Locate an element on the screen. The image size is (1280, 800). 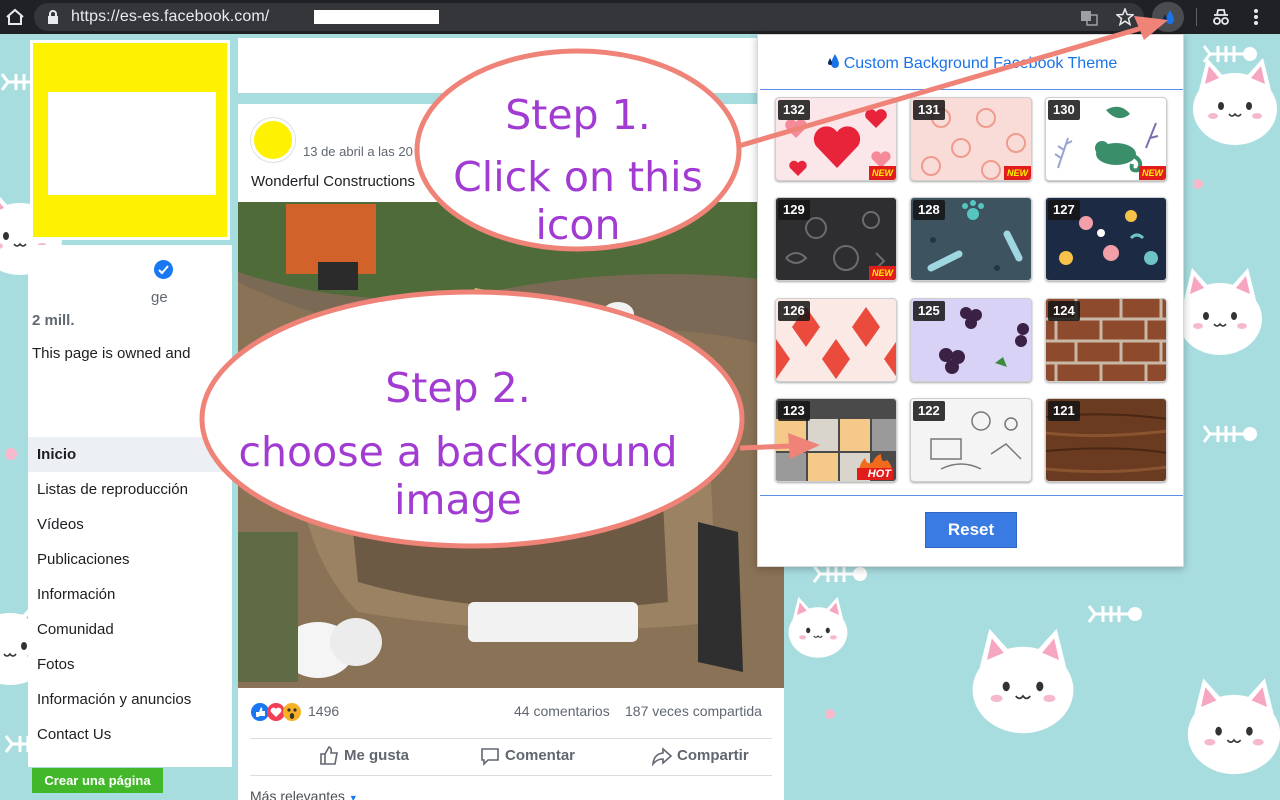
like-button: Me gusta is located at coordinates (365, 755).